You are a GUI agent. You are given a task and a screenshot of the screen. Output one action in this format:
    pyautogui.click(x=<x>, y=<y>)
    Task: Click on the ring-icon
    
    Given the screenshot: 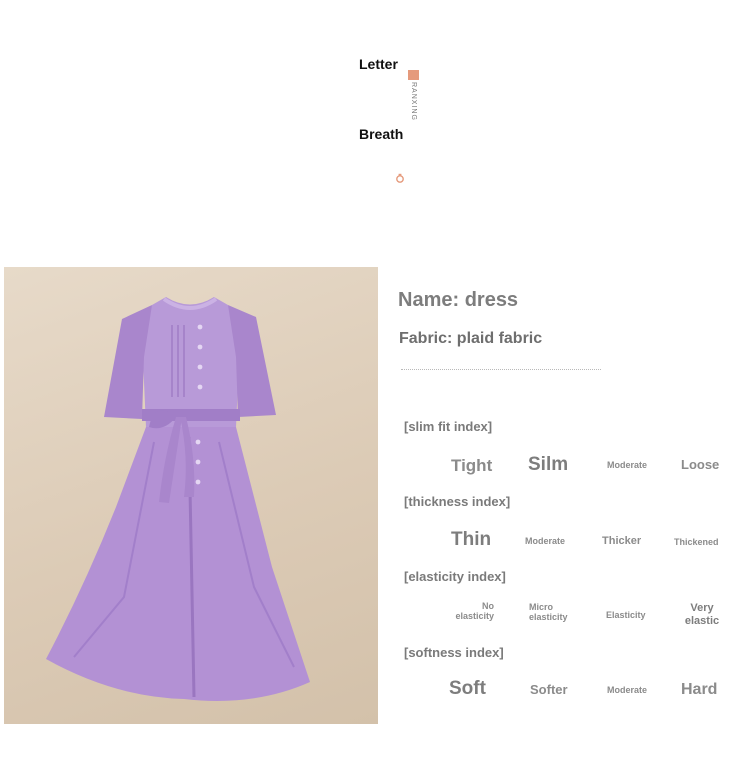 What is the action you would take?
    pyautogui.click(x=400, y=178)
    